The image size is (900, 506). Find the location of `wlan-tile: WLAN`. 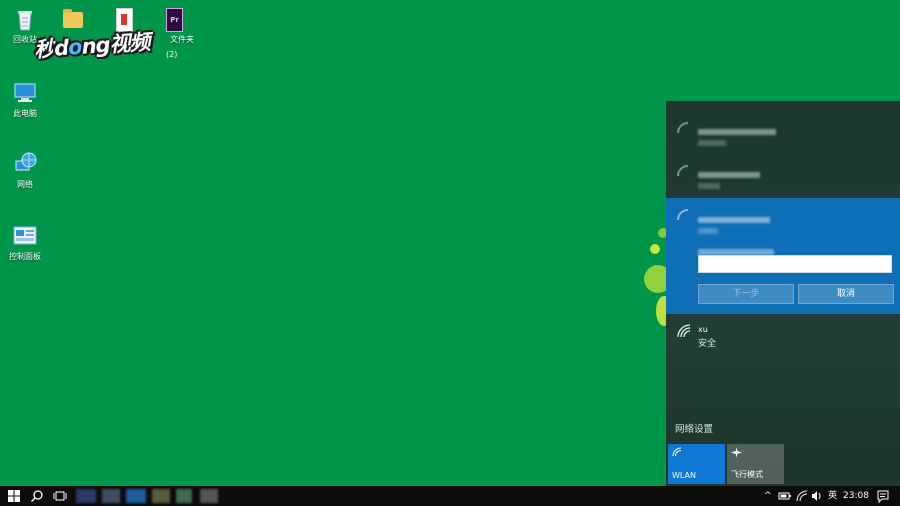

wlan-tile: WLAN is located at coordinates (696, 464).